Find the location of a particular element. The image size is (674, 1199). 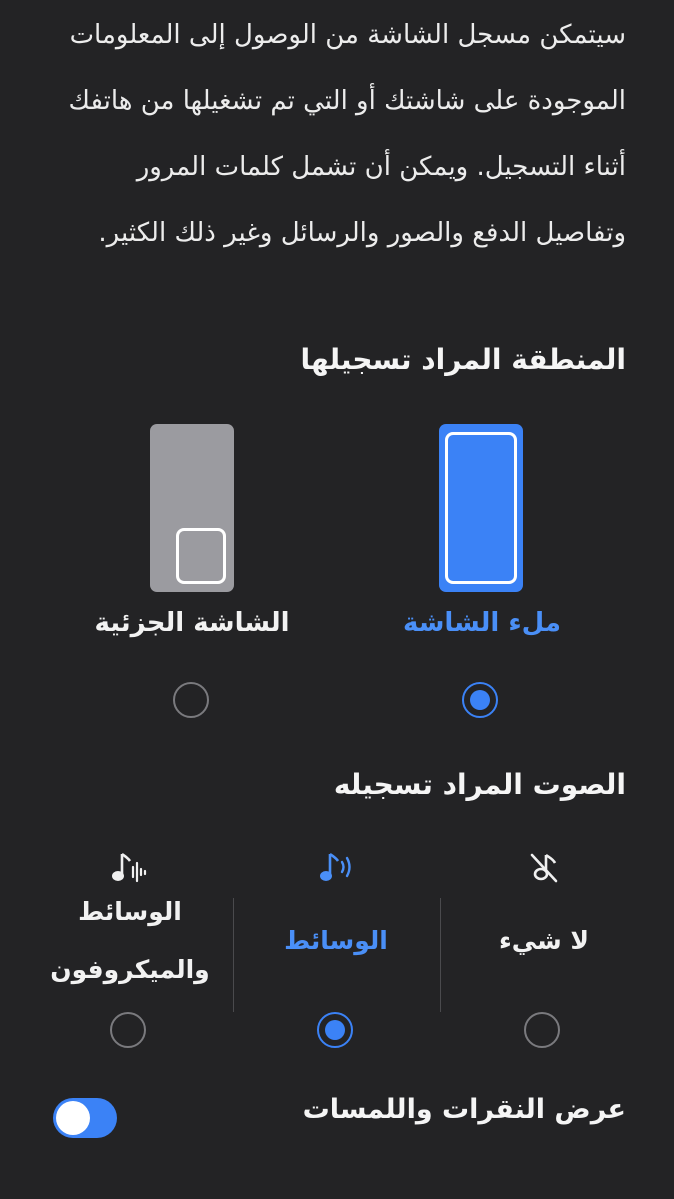

sound-none-label: لا شيء is located at coordinates (544, 941).